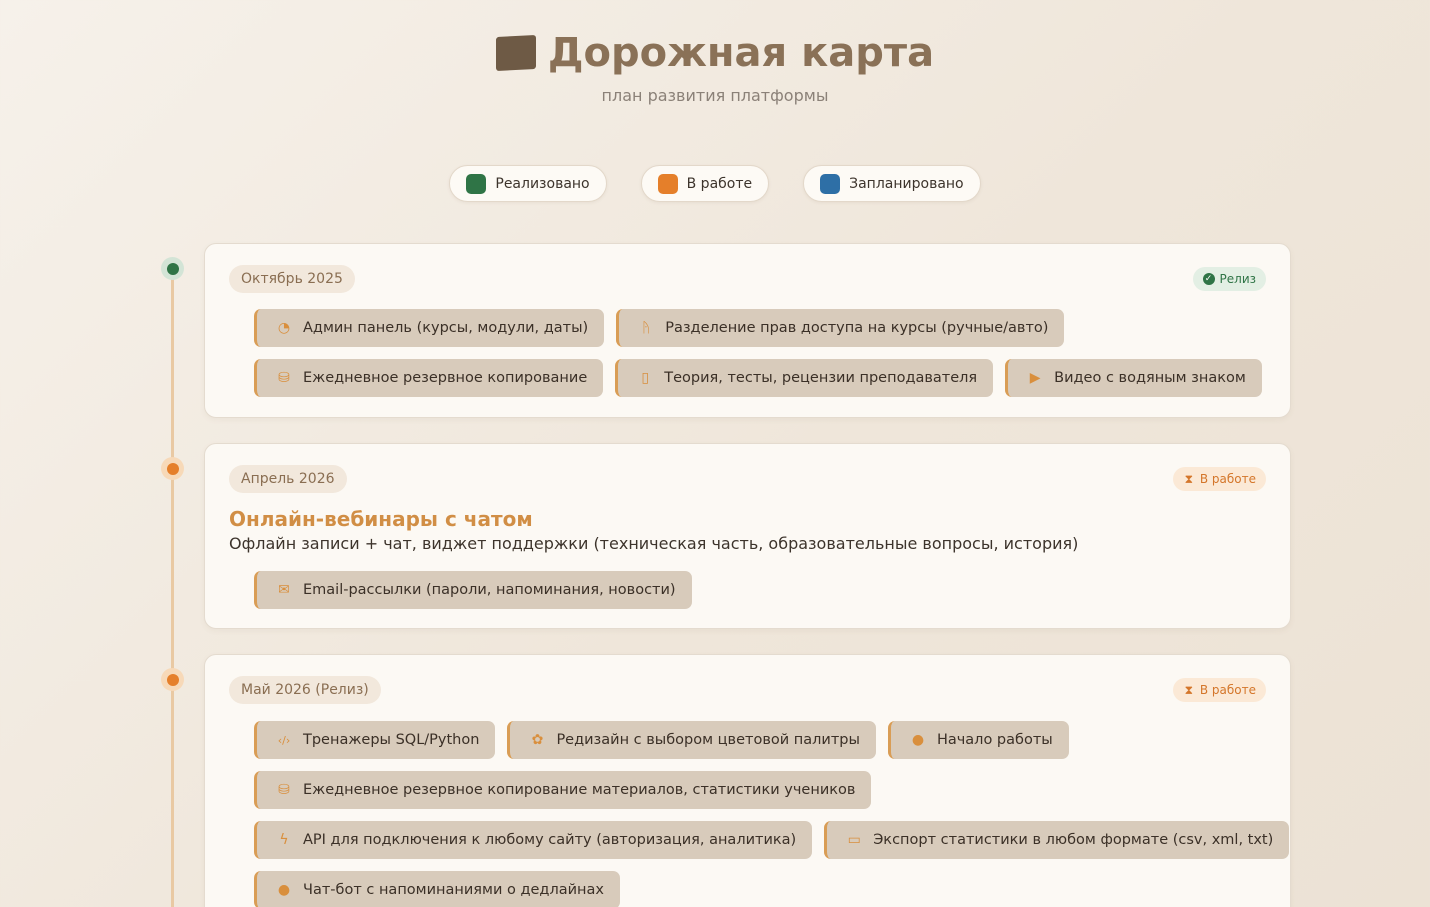 The image size is (1430, 907). What do you see at coordinates (918, 740) in the screenshot?
I see `play-icon: ●` at bounding box center [918, 740].